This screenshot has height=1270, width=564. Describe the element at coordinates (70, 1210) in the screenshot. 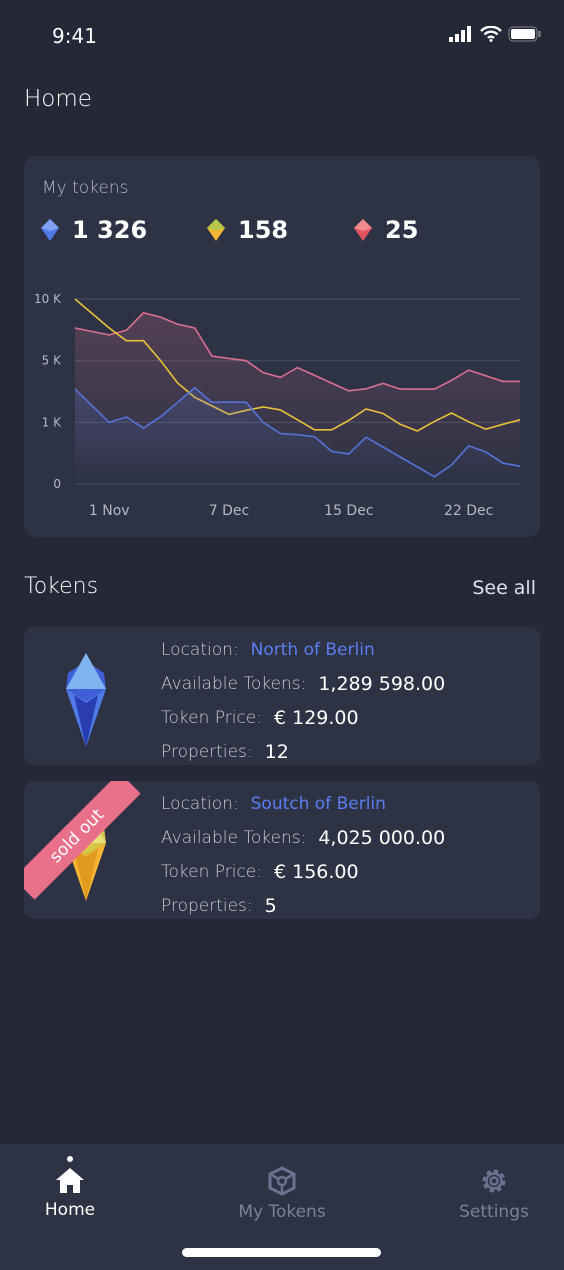

I see `nav-label: Home` at that location.